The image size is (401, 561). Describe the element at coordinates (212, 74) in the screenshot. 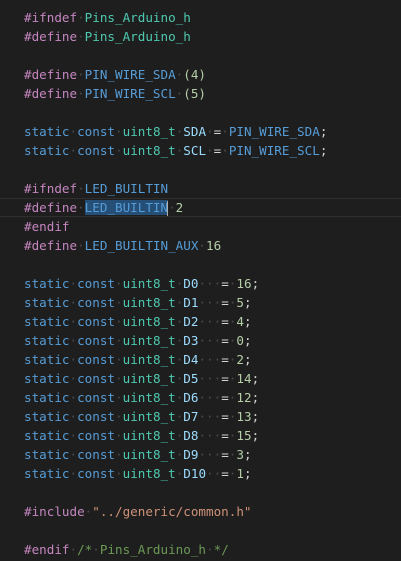

I see `code-line: #define·PIN_WIRE_SDA·(4)` at that location.